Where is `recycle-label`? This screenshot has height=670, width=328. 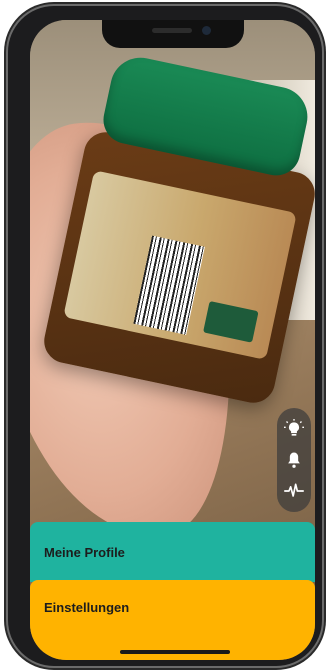
recycle-label is located at coordinates (231, 322).